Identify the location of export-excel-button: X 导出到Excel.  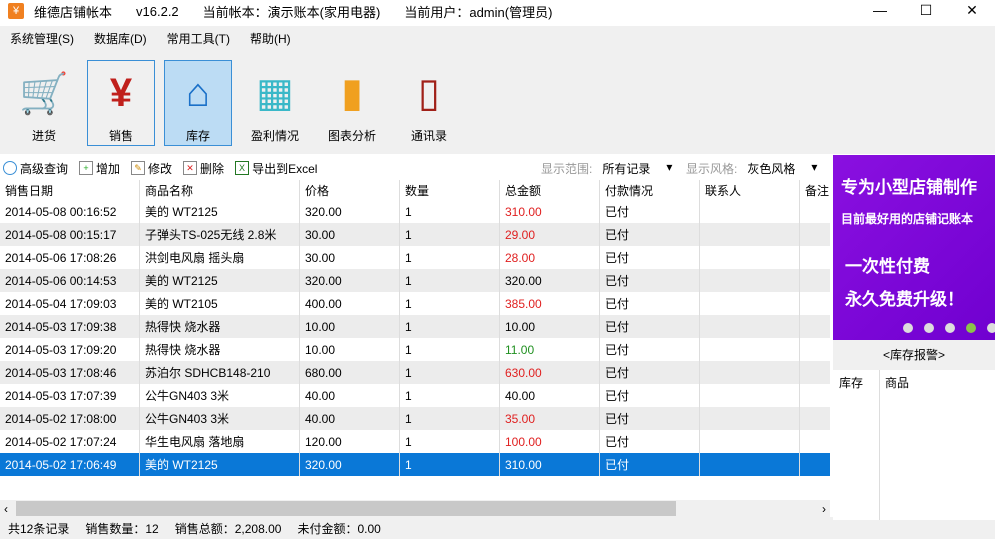
(274, 168).